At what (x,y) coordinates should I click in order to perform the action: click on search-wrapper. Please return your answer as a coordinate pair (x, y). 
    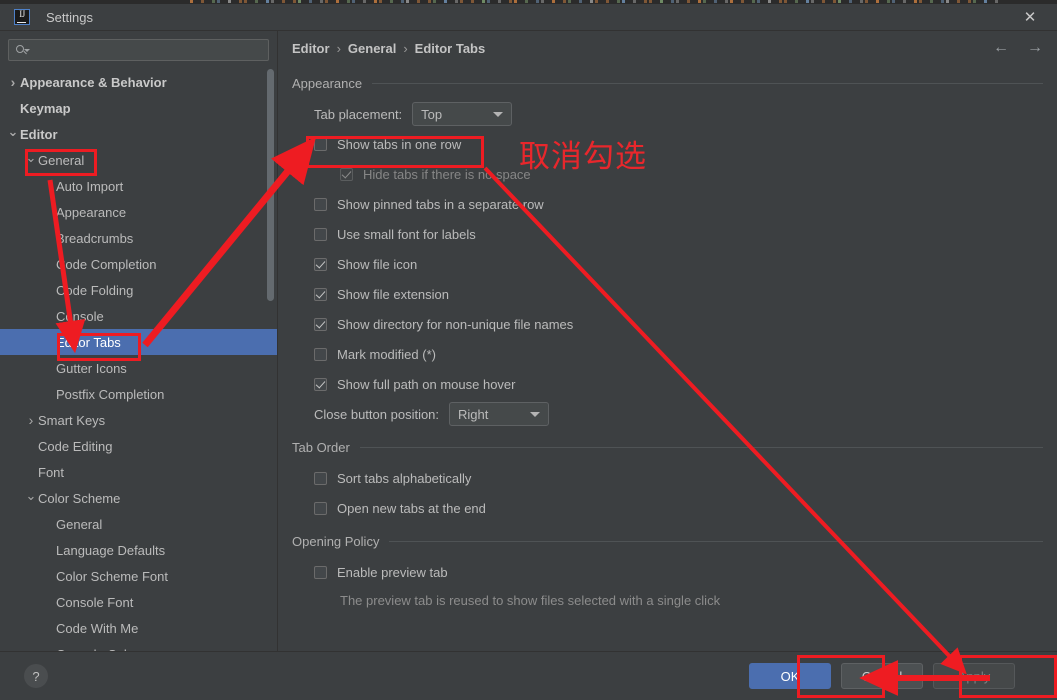
    Looking at the image, I should click on (138, 49).